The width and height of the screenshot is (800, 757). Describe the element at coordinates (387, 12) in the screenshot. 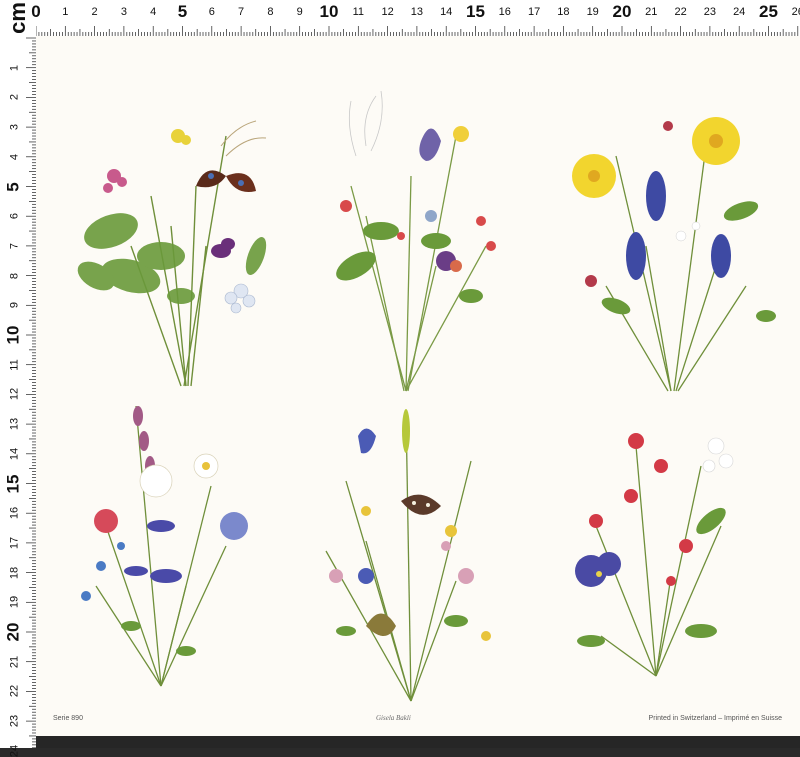

I see `top-ruler-number: 12` at that location.